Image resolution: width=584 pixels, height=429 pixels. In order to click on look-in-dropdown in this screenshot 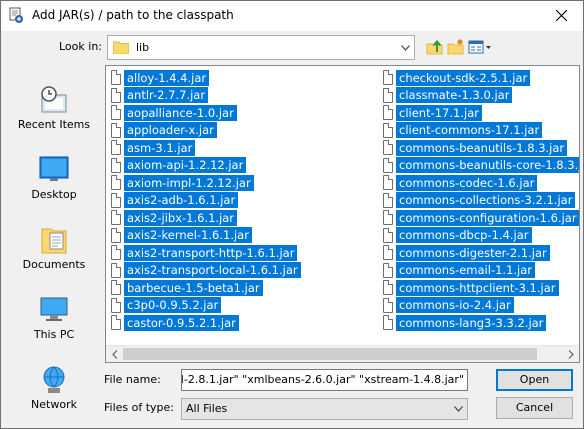, I will do `click(405, 47)`.